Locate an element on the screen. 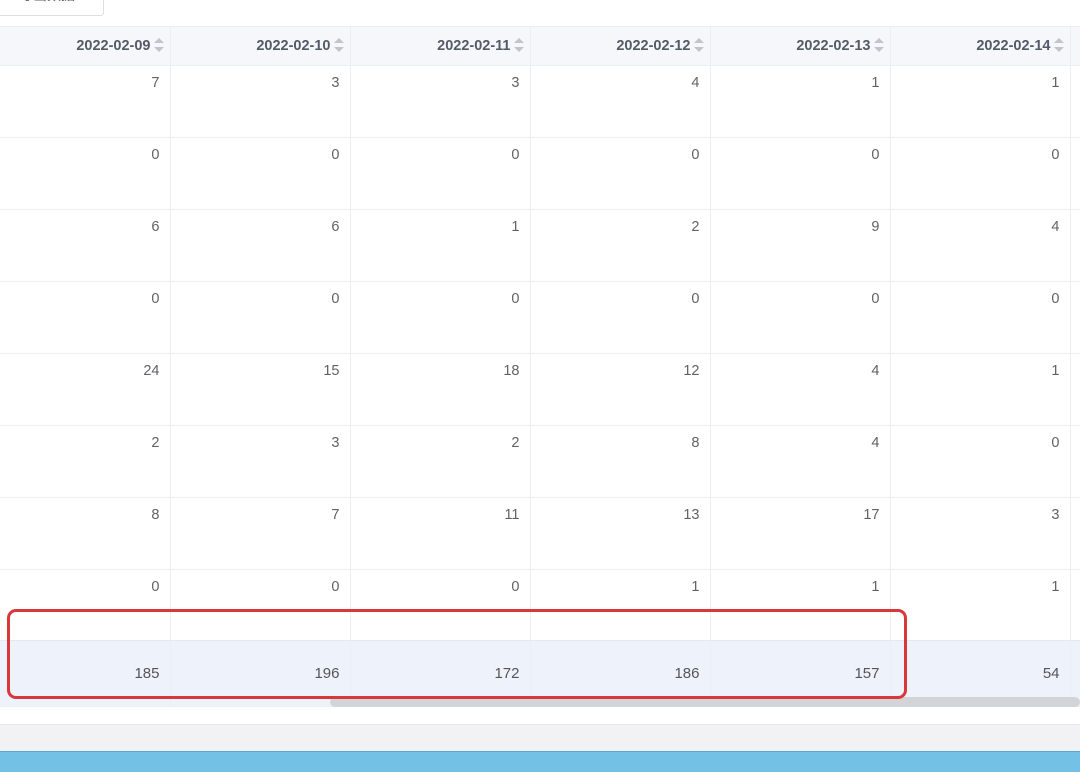 Image resolution: width=1080 pixels, height=772 pixels. table-row: 0 0 0 1 1 1 is located at coordinates (540, 604).